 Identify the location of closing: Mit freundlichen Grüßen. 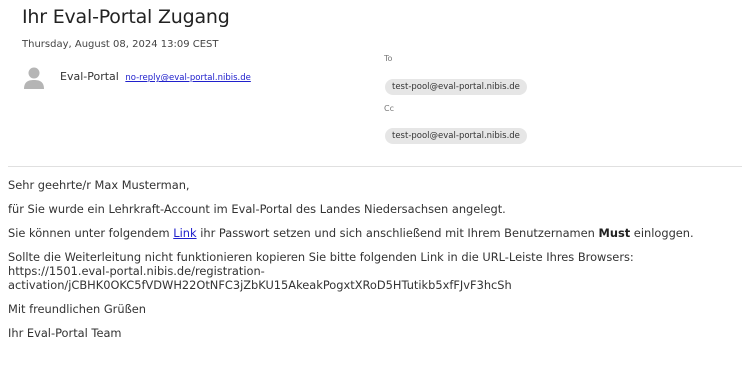
(77, 309).